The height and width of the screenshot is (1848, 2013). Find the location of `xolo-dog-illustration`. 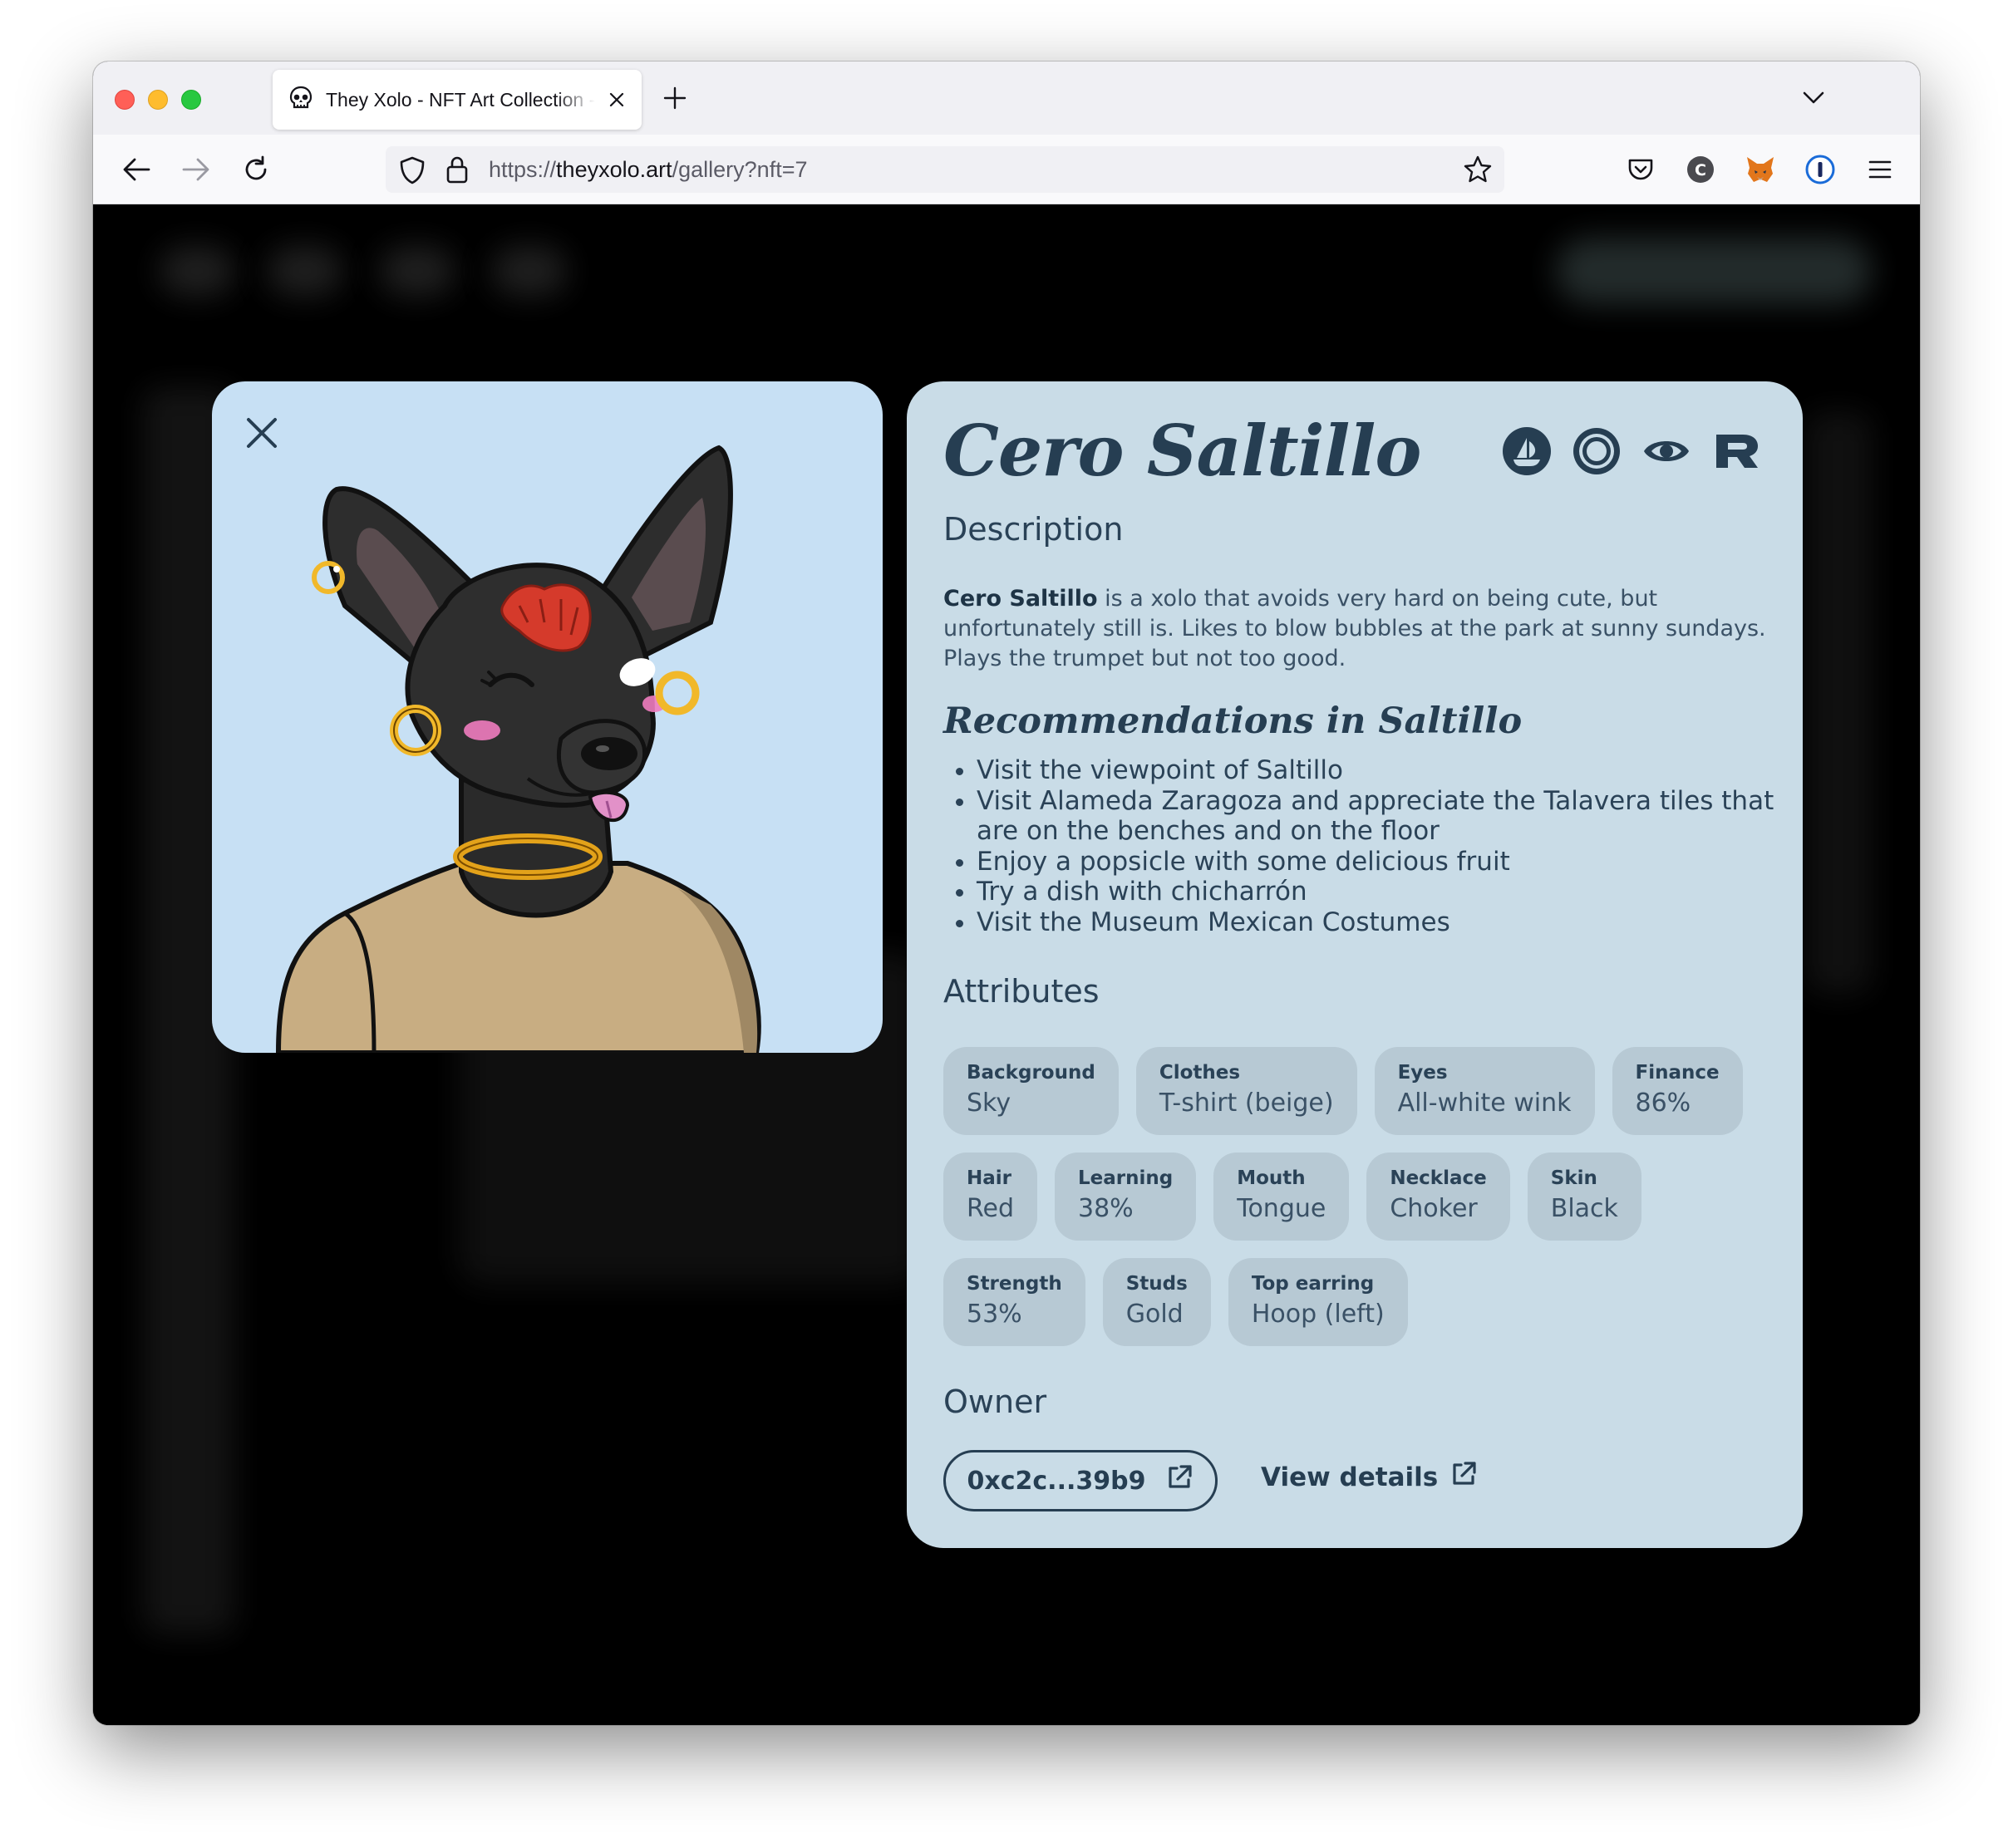

xolo-dog-illustration is located at coordinates (518, 749).